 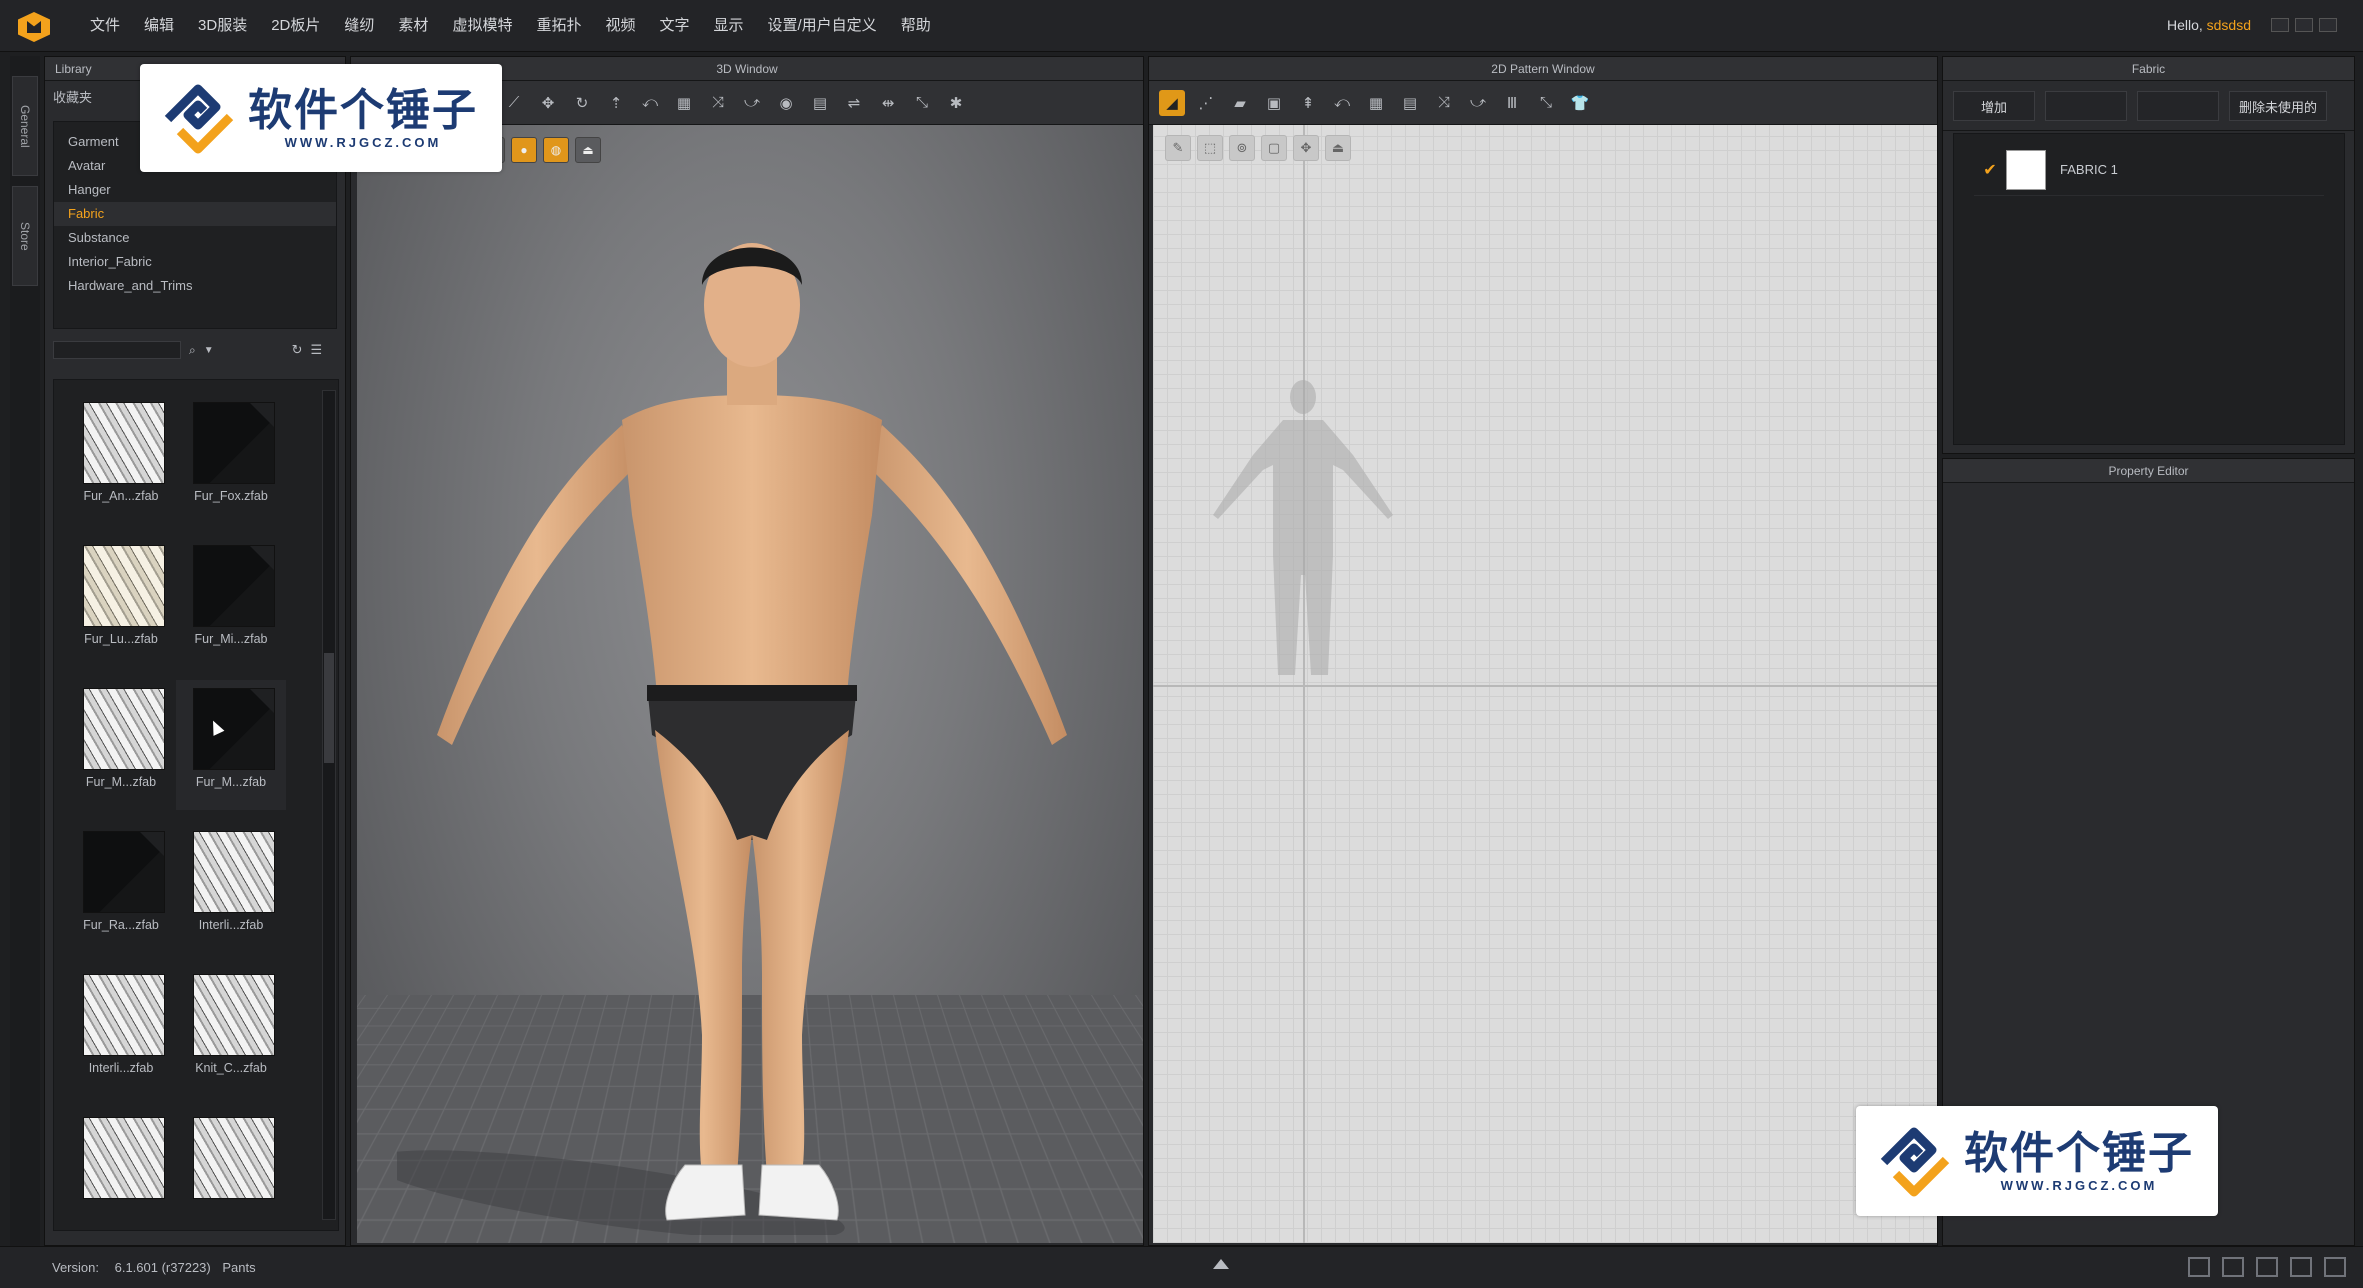 What do you see at coordinates (1172, 103) in the screenshot?
I see `transform-pattern-icon: ◢` at bounding box center [1172, 103].